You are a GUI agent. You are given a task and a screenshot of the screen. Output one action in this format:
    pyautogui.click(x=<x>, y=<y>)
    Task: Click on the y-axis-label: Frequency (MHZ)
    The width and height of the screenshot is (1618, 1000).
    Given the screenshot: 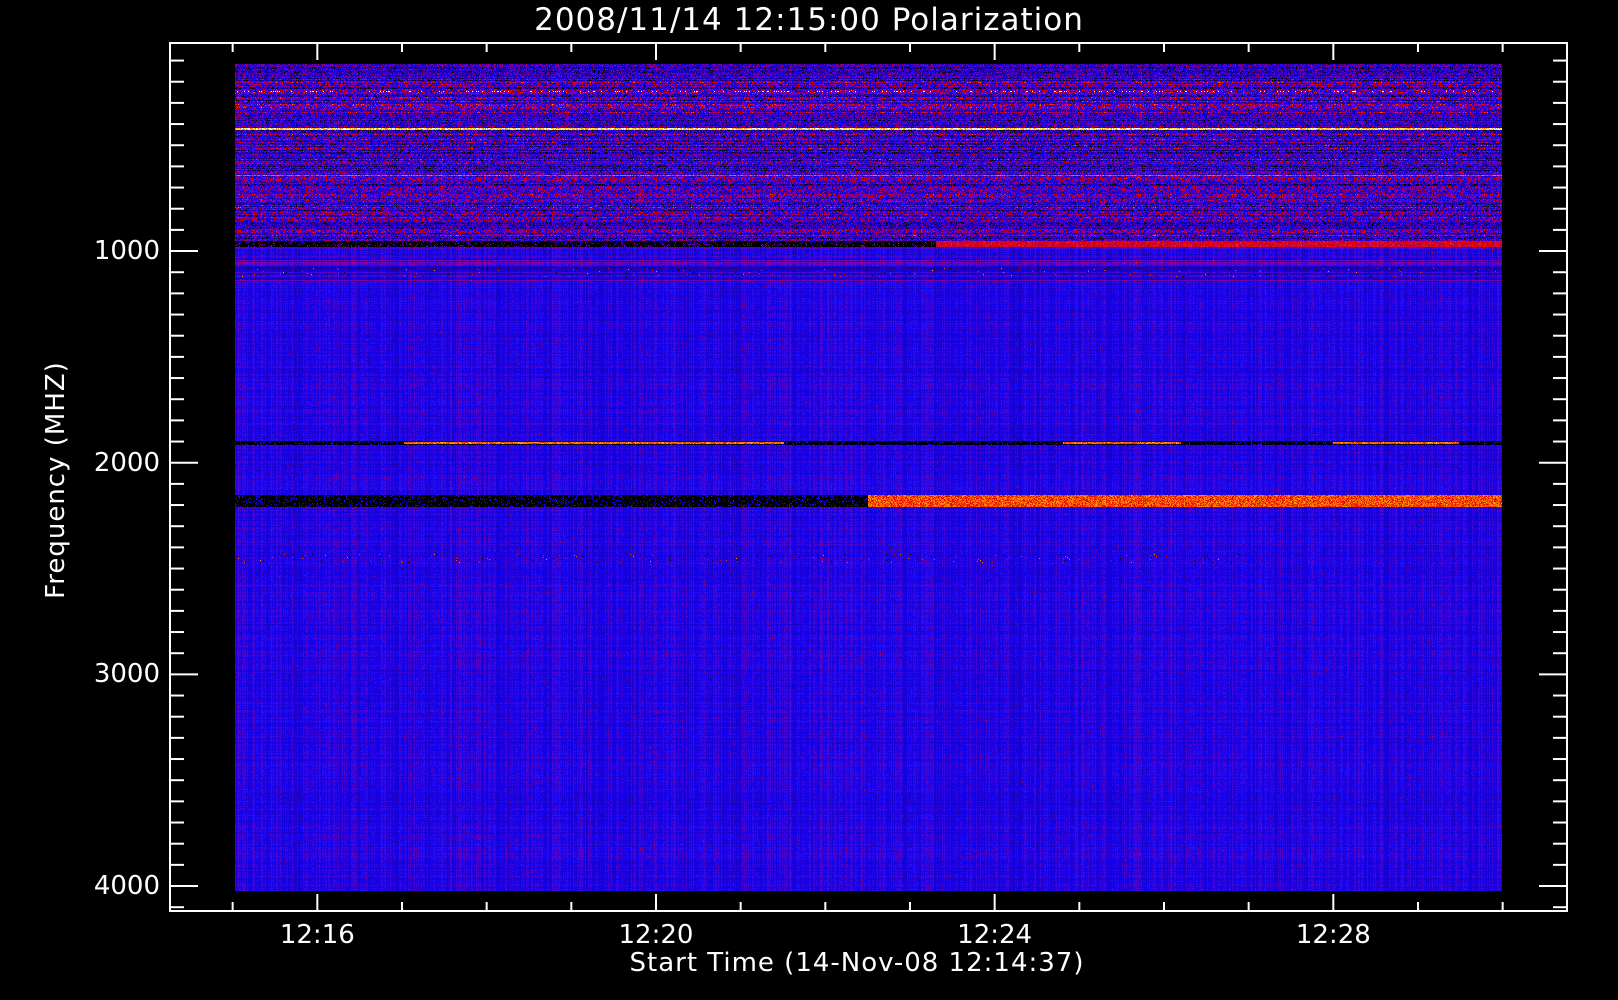 What is the action you would take?
    pyautogui.click(x=56, y=480)
    